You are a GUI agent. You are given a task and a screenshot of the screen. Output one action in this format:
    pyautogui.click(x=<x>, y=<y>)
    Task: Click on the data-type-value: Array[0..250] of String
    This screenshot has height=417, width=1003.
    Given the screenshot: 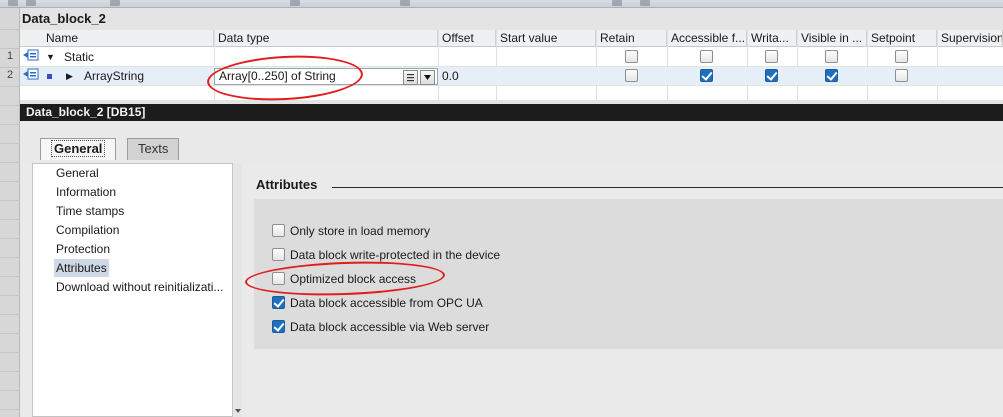 What is the action you would take?
    pyautogui.click(x=277, y=76)
    